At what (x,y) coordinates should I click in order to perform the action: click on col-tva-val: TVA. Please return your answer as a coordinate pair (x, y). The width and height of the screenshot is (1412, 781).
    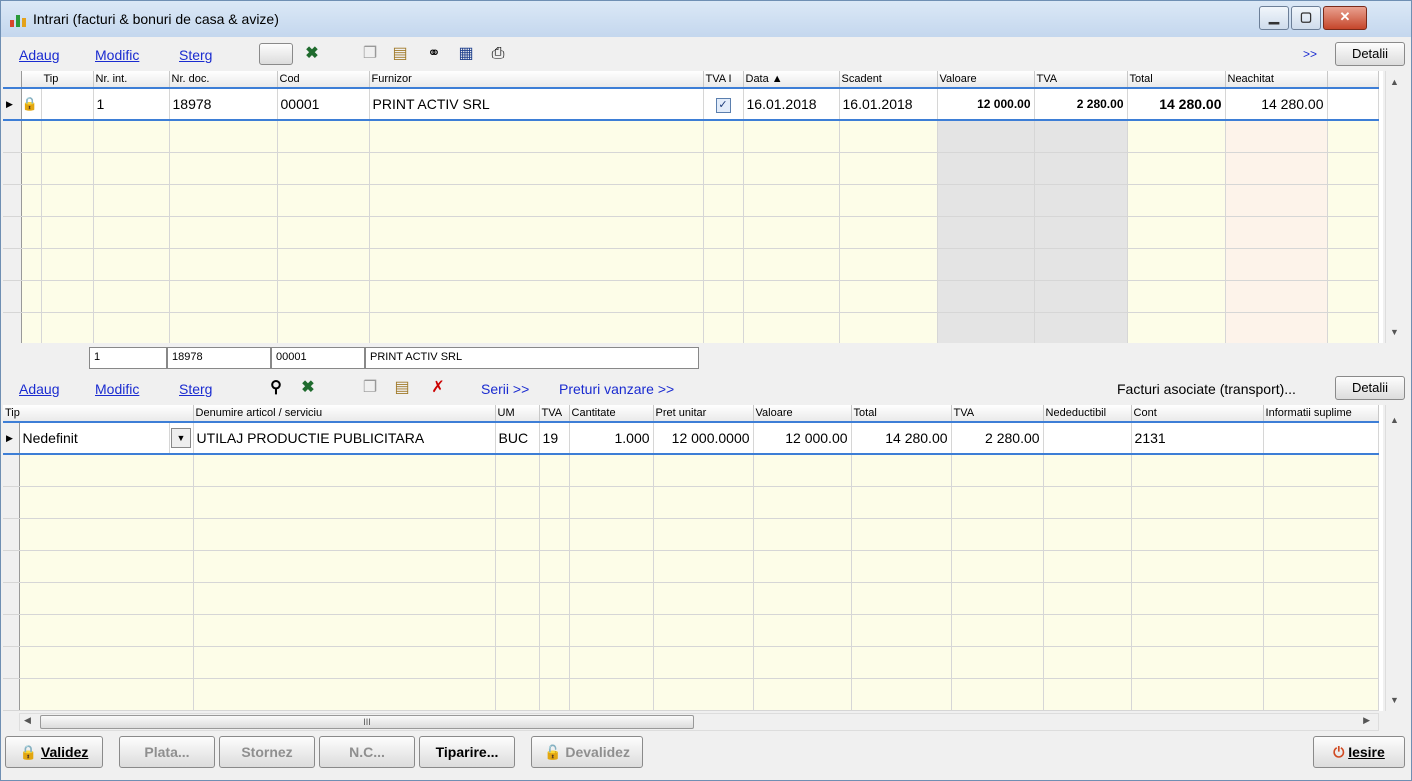
    Looking at the image, I should click on (997, 414).